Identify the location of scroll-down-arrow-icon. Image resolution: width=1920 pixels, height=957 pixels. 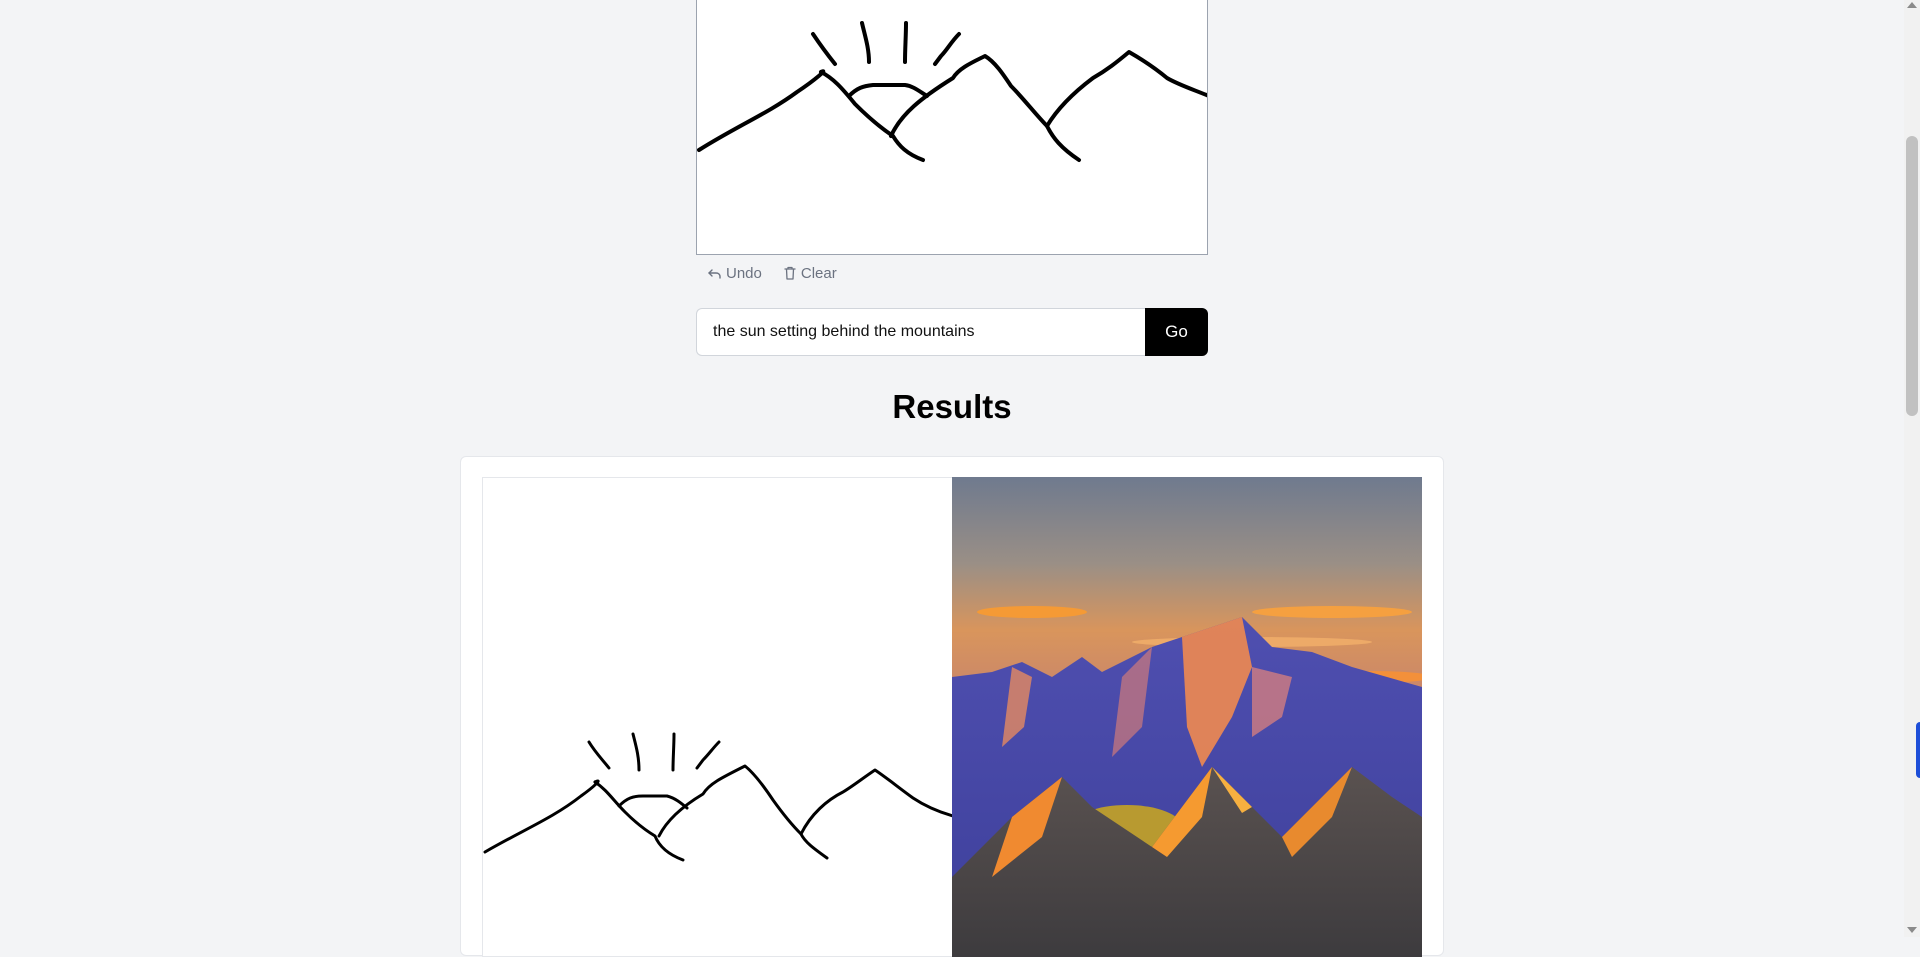
(1912, 930).